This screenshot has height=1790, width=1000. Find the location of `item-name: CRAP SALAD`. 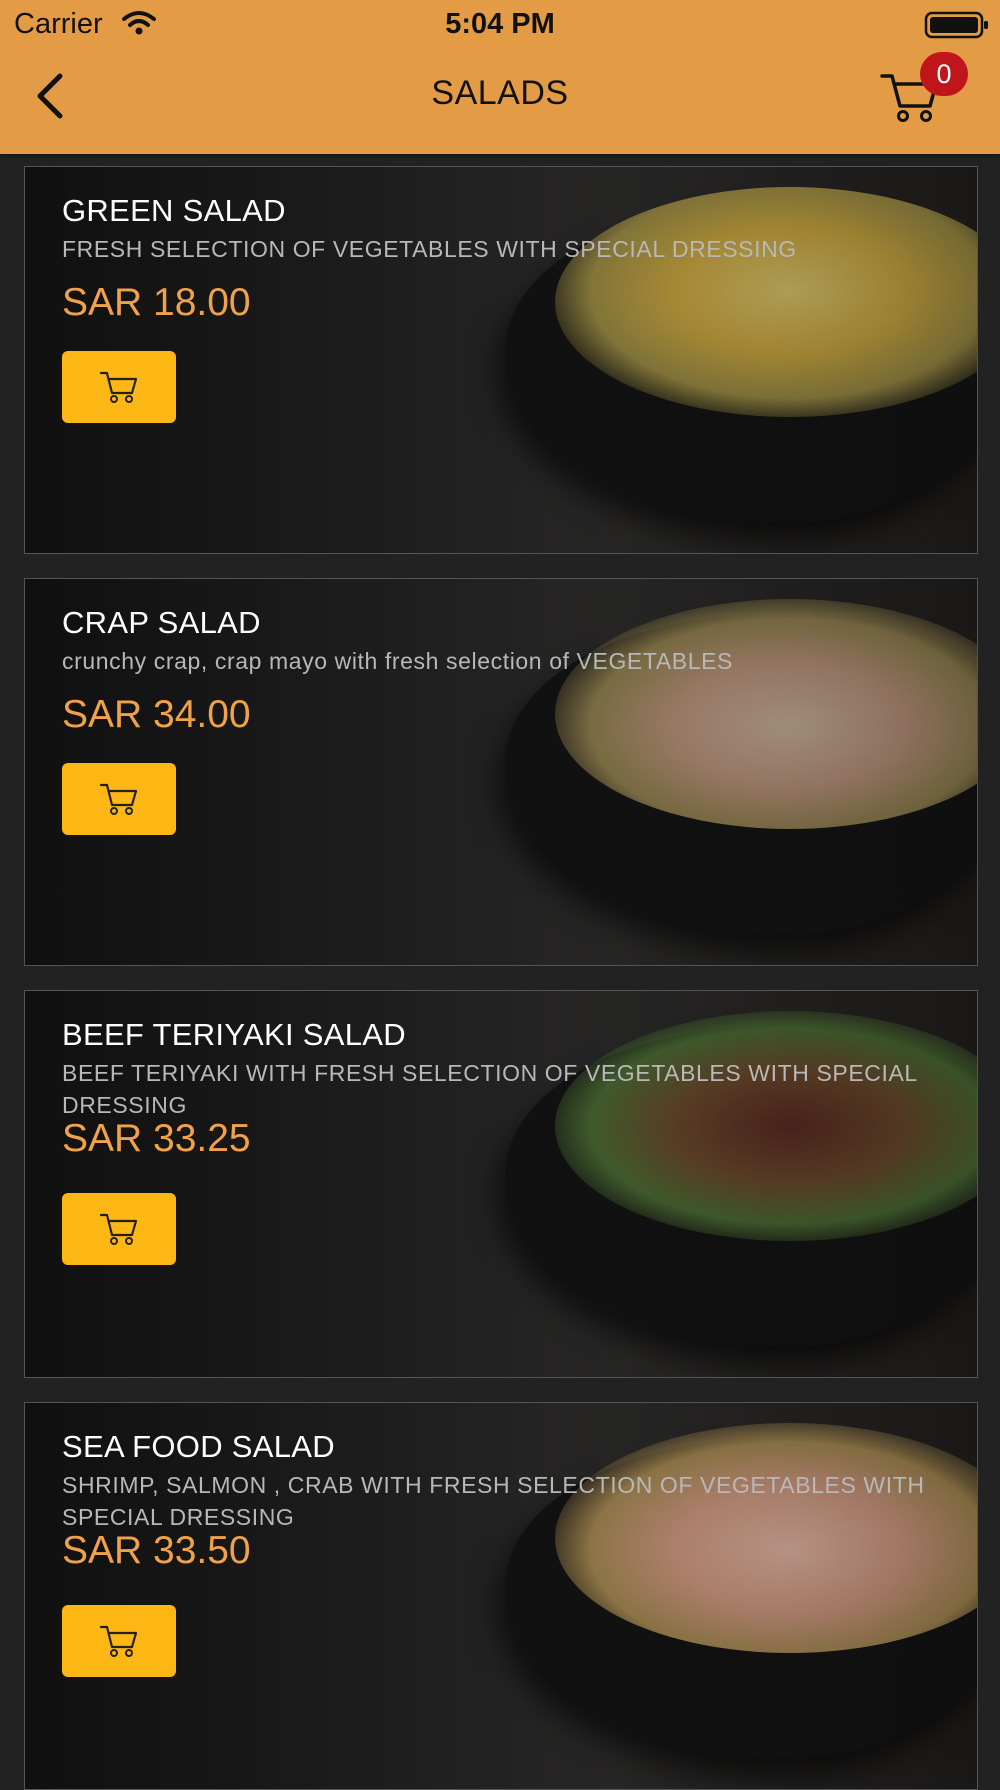

item-name: CRAP SALAD is located at coordinates (161, 622).